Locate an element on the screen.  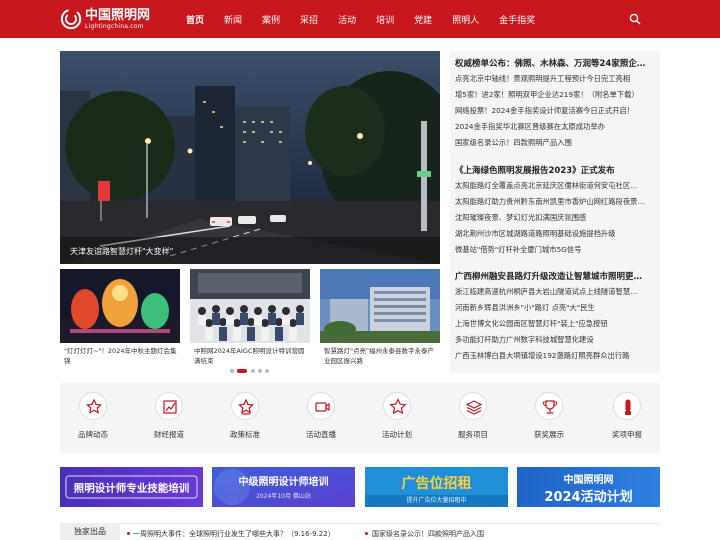
site-logo: 中国照明网 Lightingchina.com is located at coordinates (110, 19).